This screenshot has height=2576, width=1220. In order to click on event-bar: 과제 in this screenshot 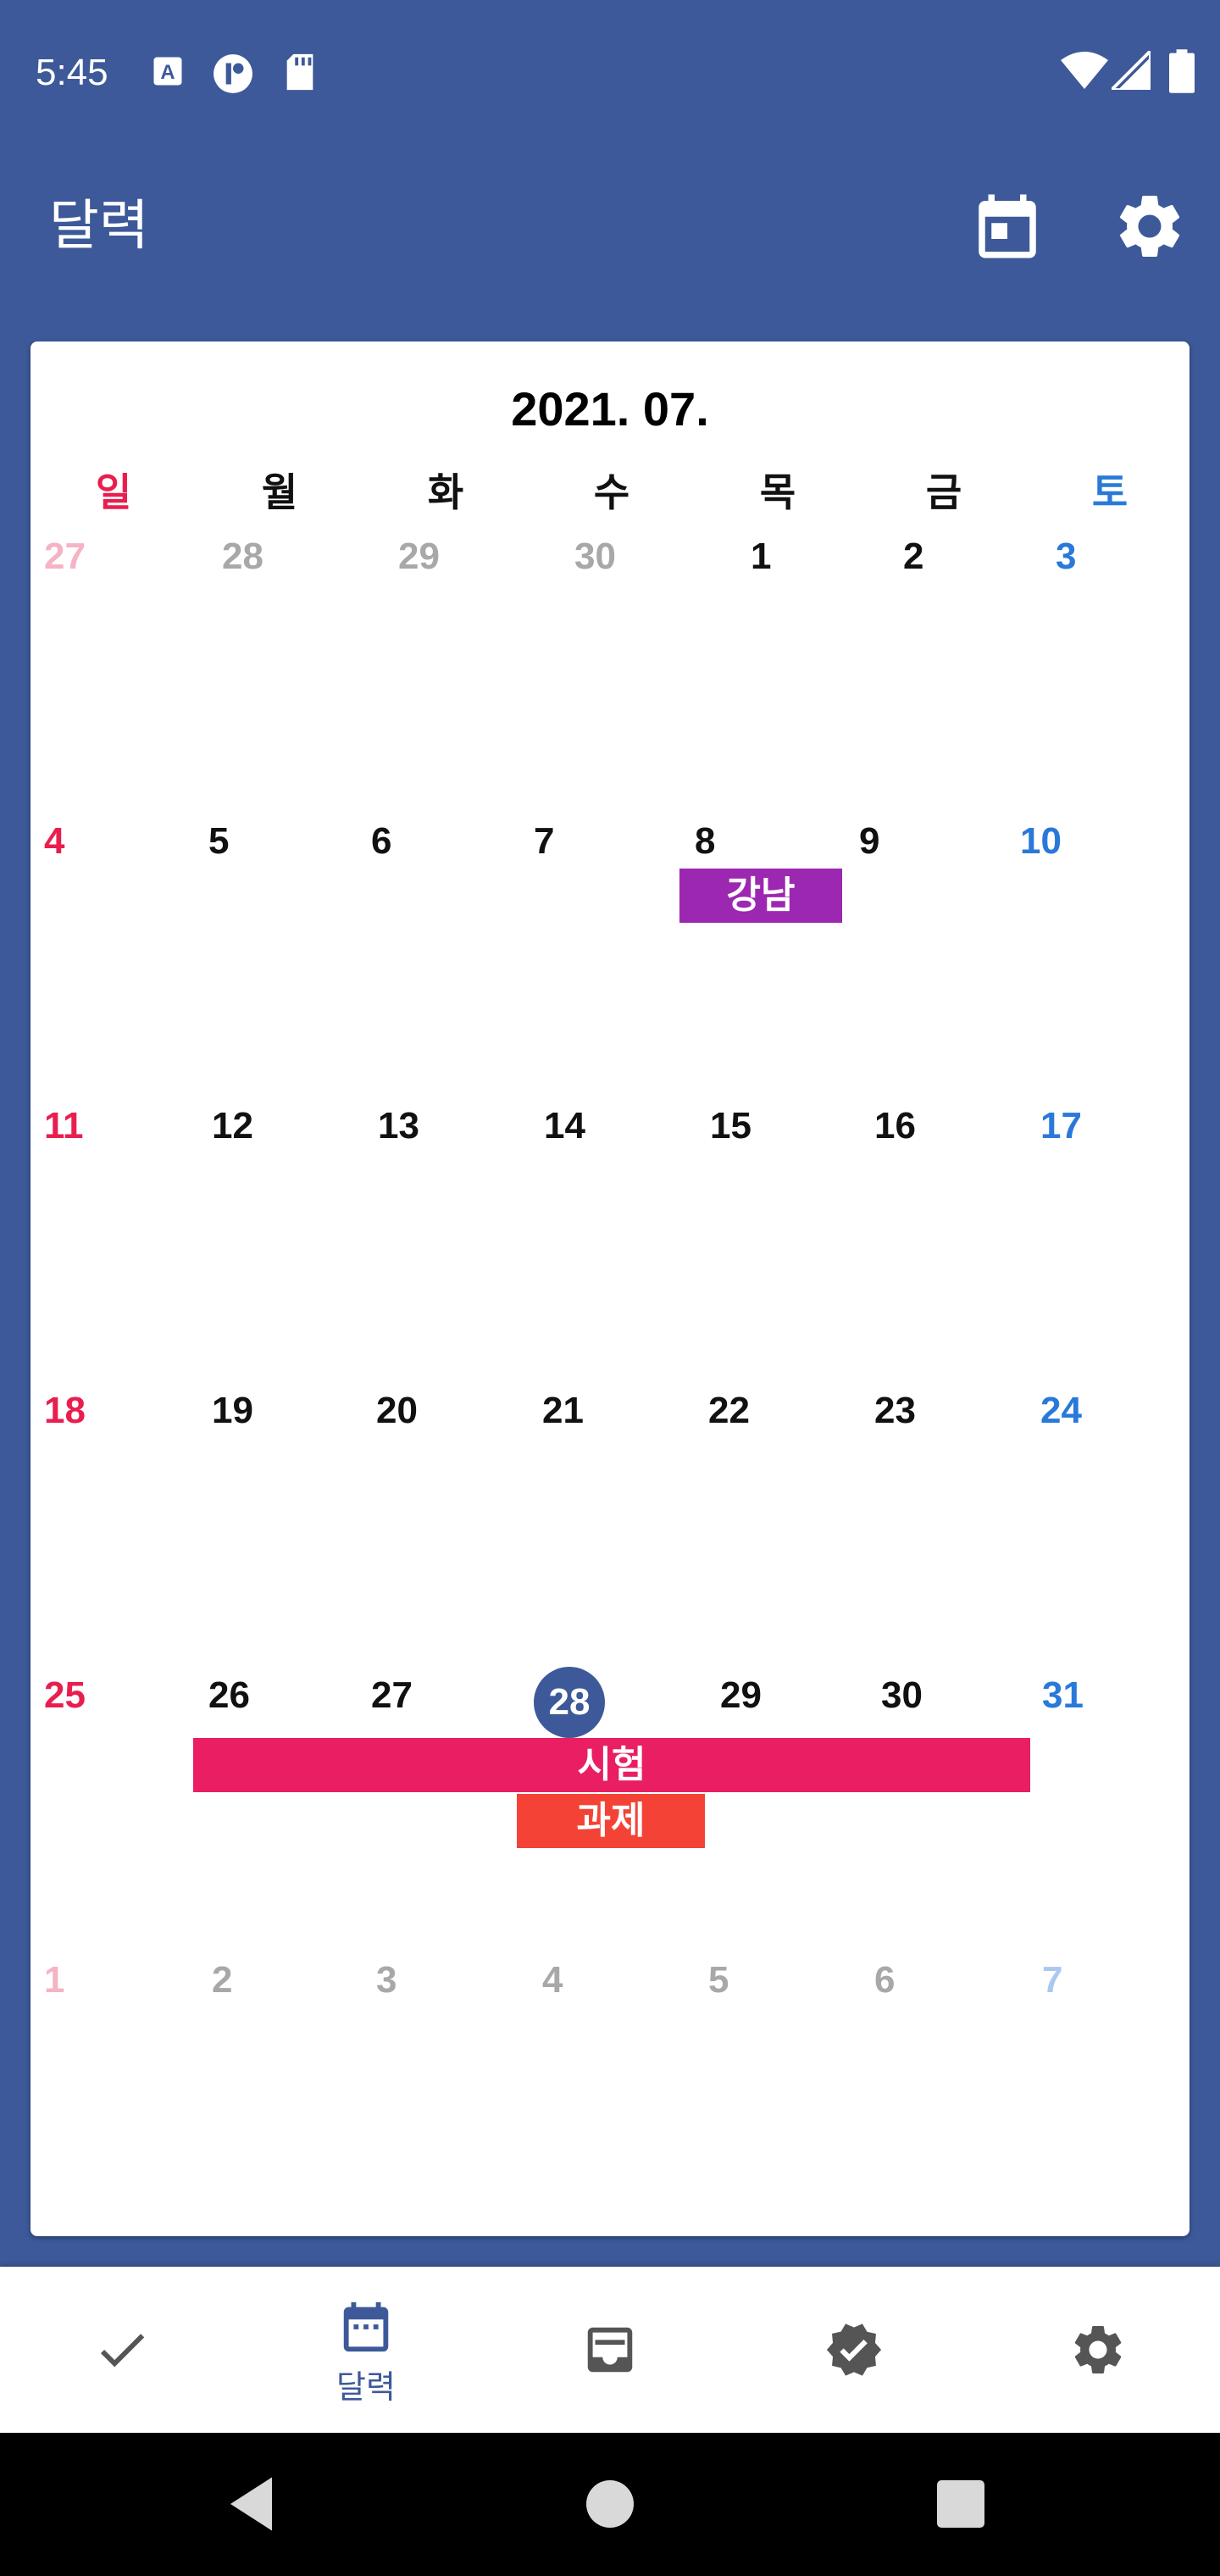, I will do `click(611, 1821)`.